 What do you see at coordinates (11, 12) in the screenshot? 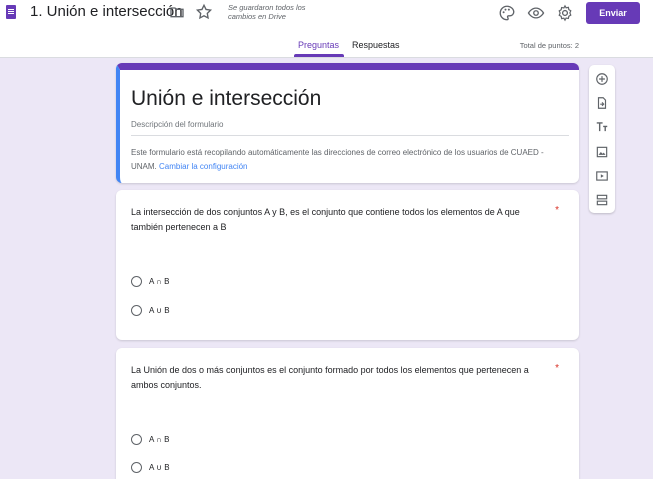
I see `forms-logo-icon` at bounding box center [11, 12].